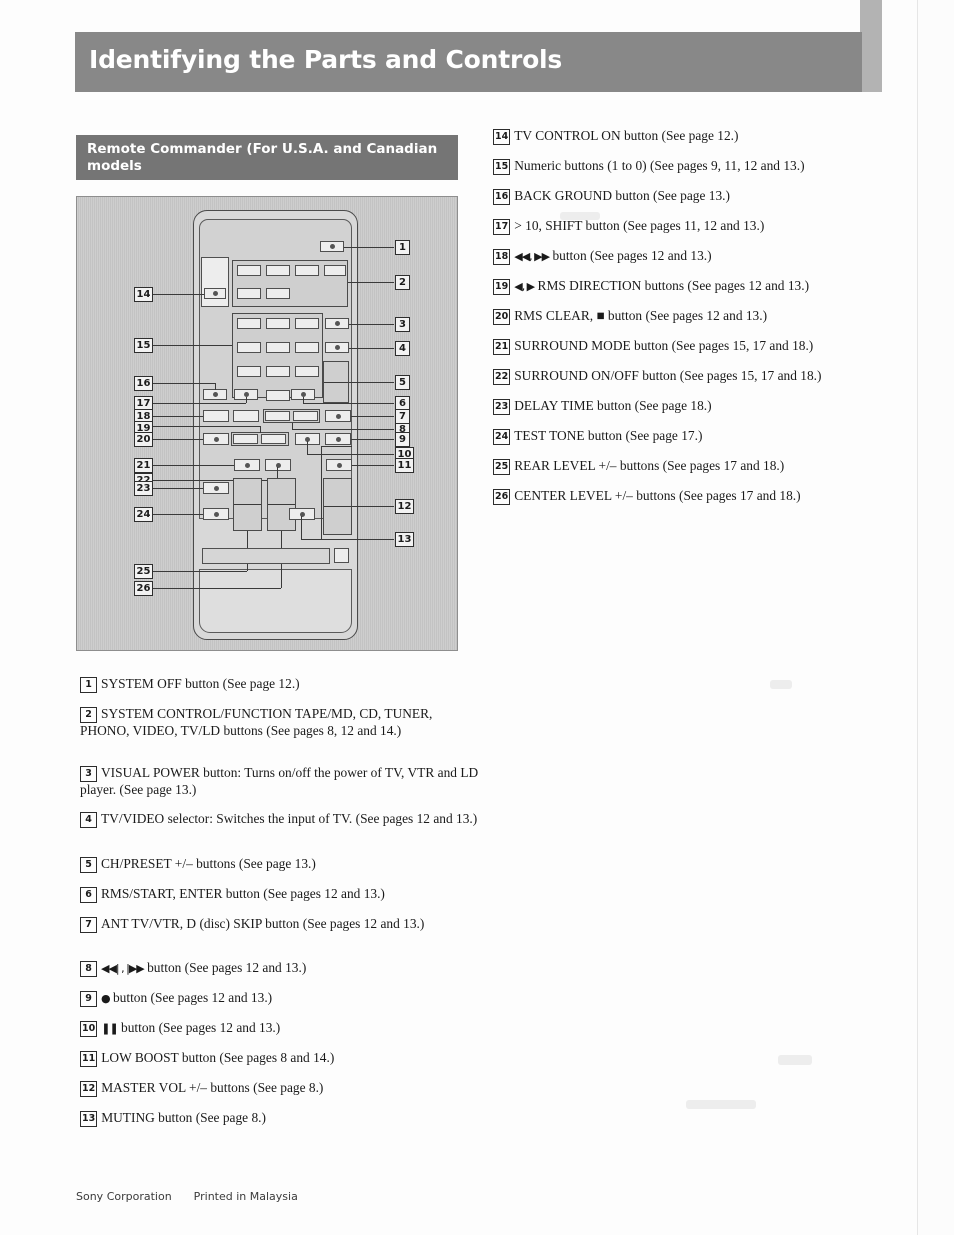 This screenshot has height=1235, width=954. What do you see at coordinates (143, 465) in the screenshot?
I see `callout-21: 21` at bounding box center [143, 465].